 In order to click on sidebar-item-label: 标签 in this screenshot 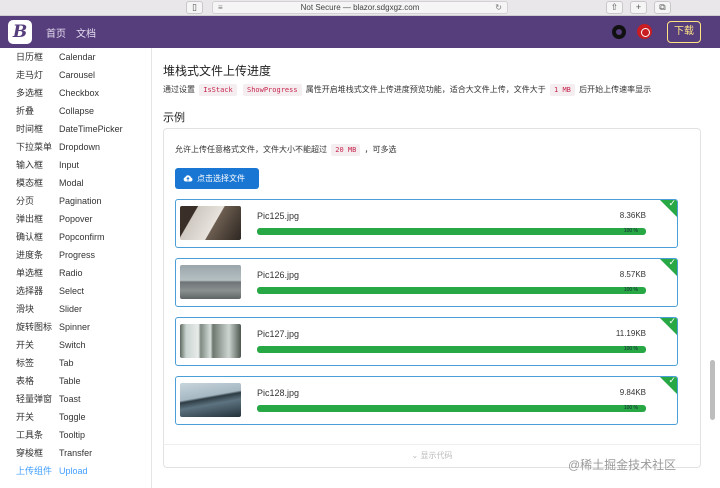, I will do `click(25, 363)`.